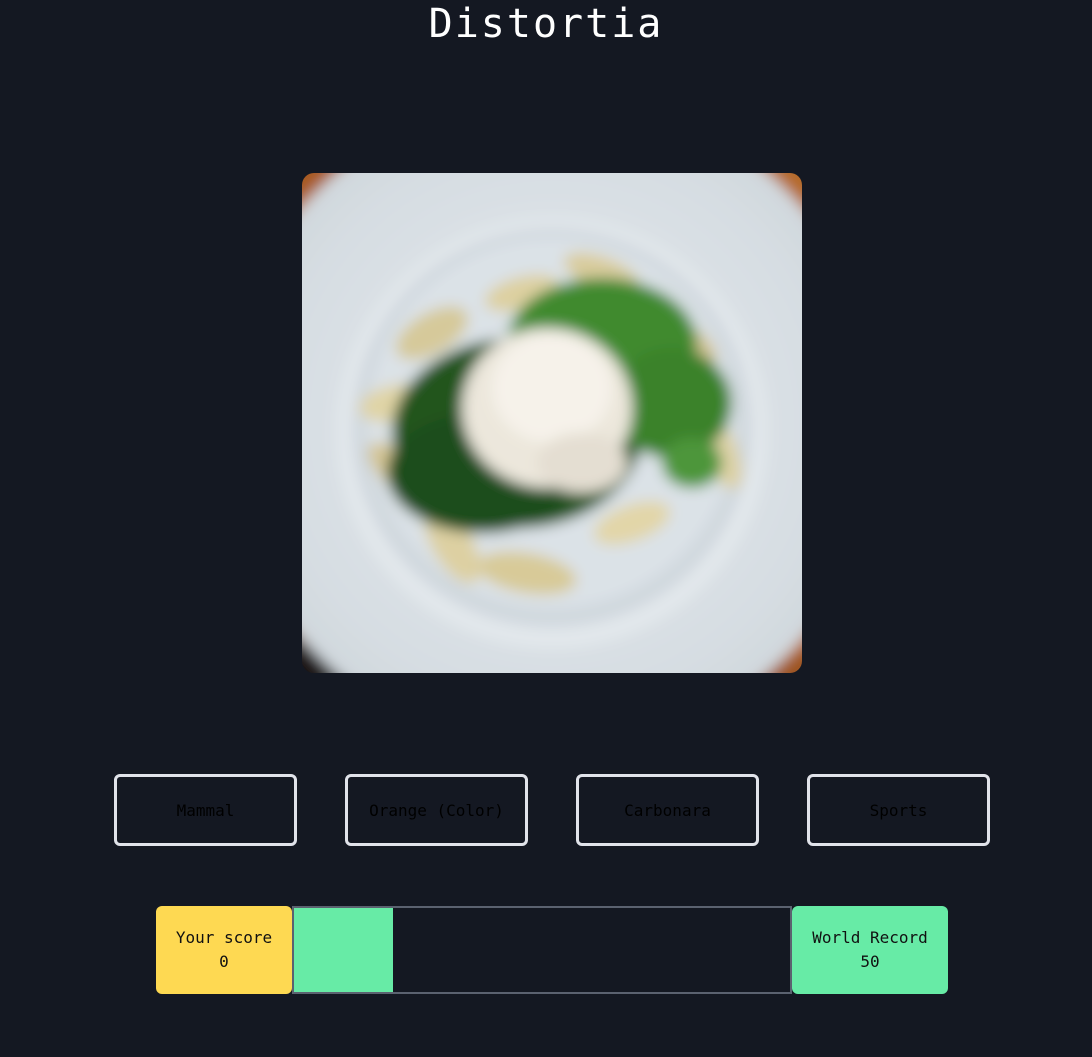 Image resolution: width=1092 pixels, height=1057 pixels. I want to click on option-button-orange: Orange (Color), so click(436, 810).